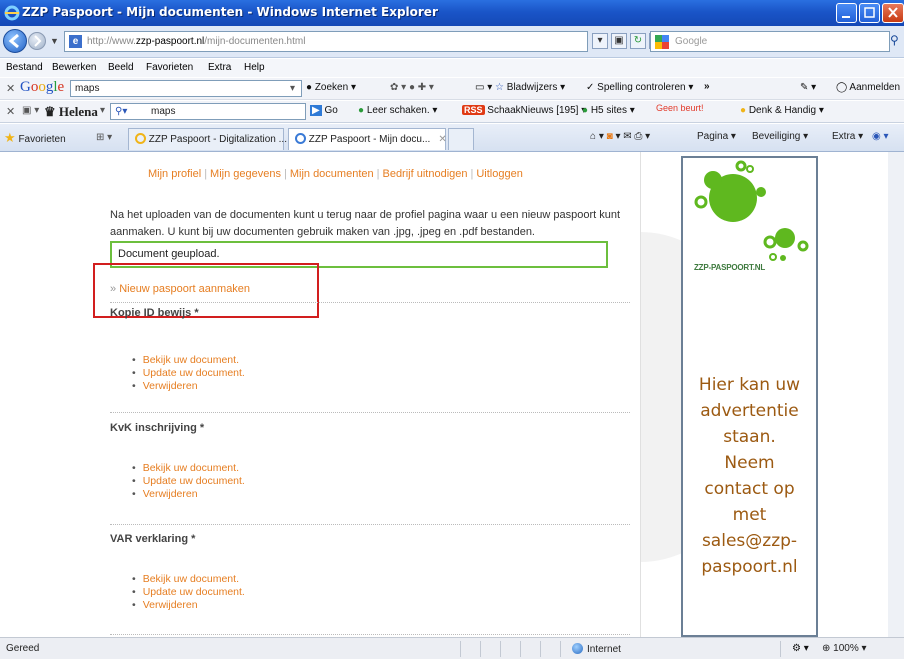  I want to click on menu-bewerken: Bewerken, so click(74, 67).